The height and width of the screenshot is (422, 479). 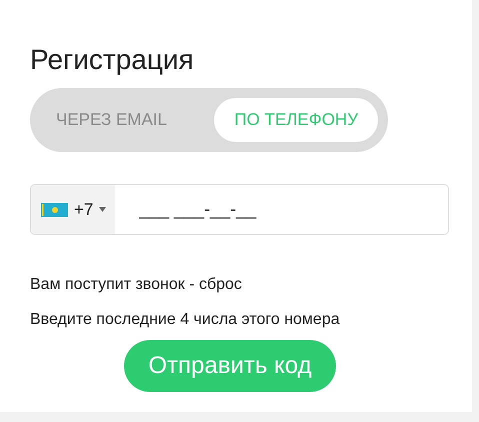 What do you see at coordinates (54, 209) in the screenshot?
I see `flag-icon` at bounding box center [54, 209].